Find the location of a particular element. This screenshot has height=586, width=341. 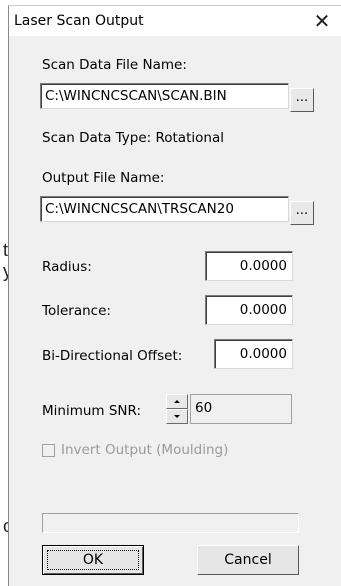

focus-ring is located at coordinates (93, 560).